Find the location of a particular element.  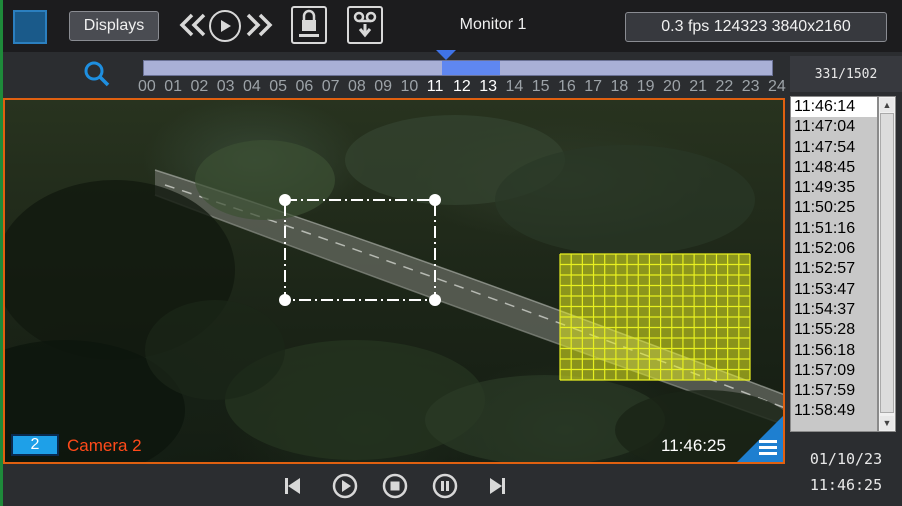

scrollbar-thumb is located at coordinates (887, 263).